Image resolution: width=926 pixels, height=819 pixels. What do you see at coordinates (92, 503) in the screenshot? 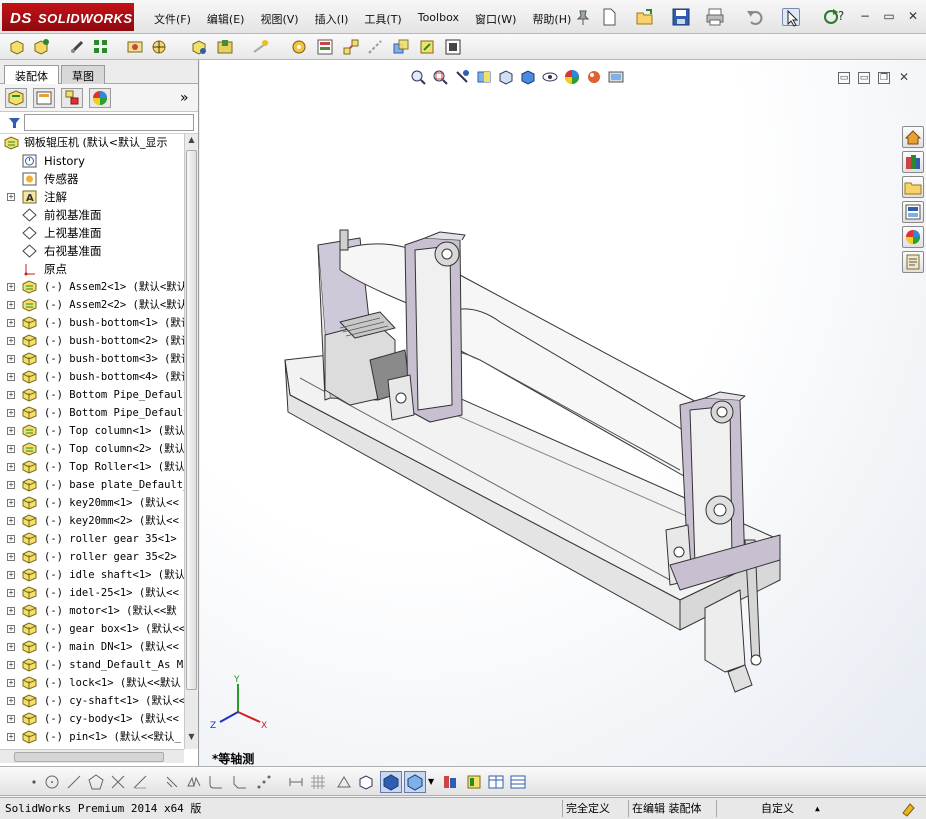
I see `tree-component-row: + (-) key20mm<1> (默认<<` at bounding box center [92, 503].